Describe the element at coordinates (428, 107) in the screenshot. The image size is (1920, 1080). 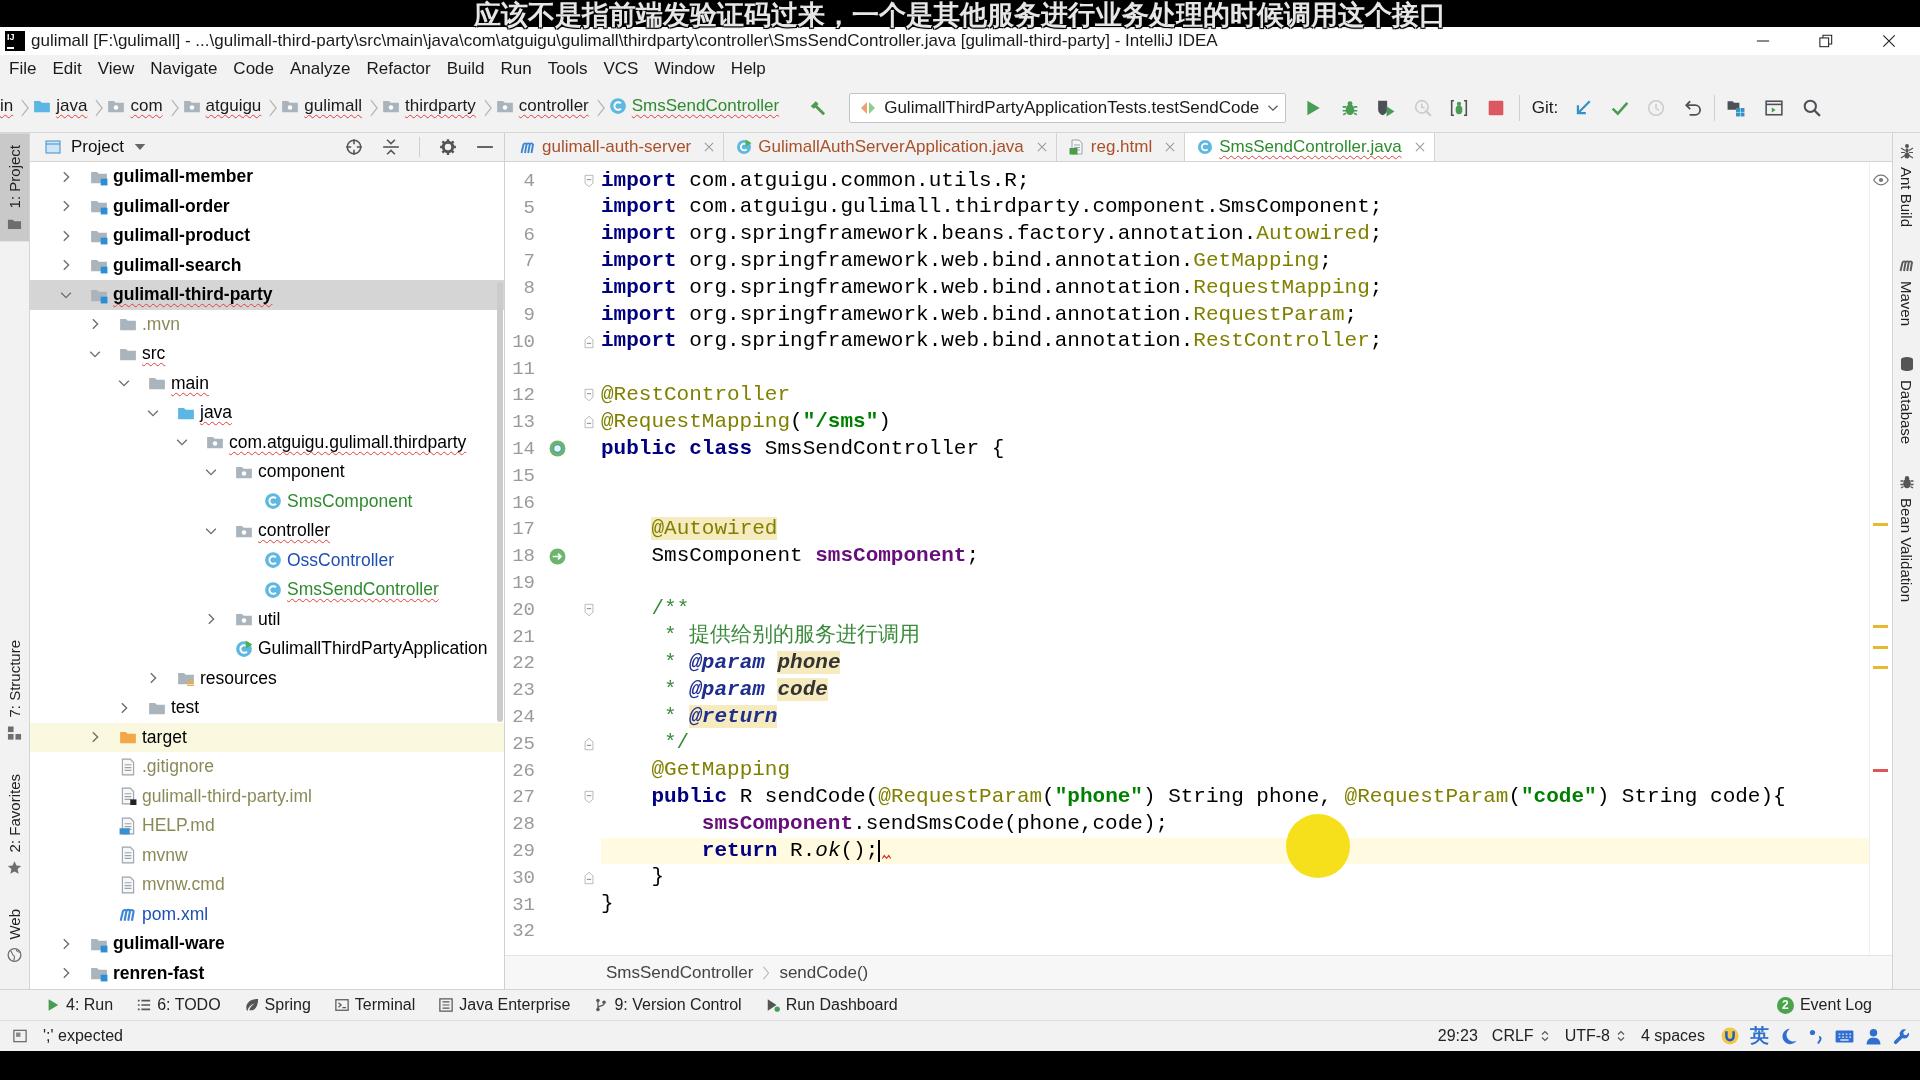
I see `breadcrumb-item: thirdparty` at that location.